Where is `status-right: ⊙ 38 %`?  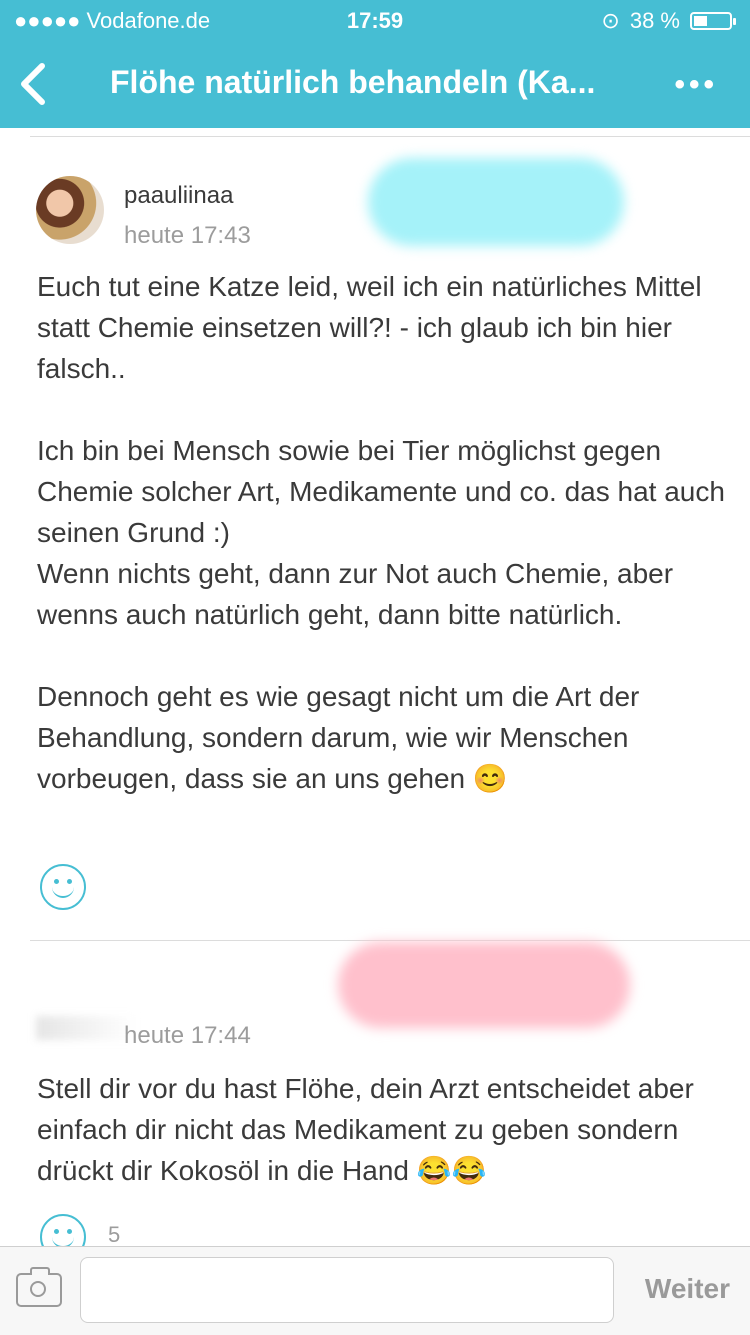
status-right: ⊙ 38 % is located at coordinates (668, 21).